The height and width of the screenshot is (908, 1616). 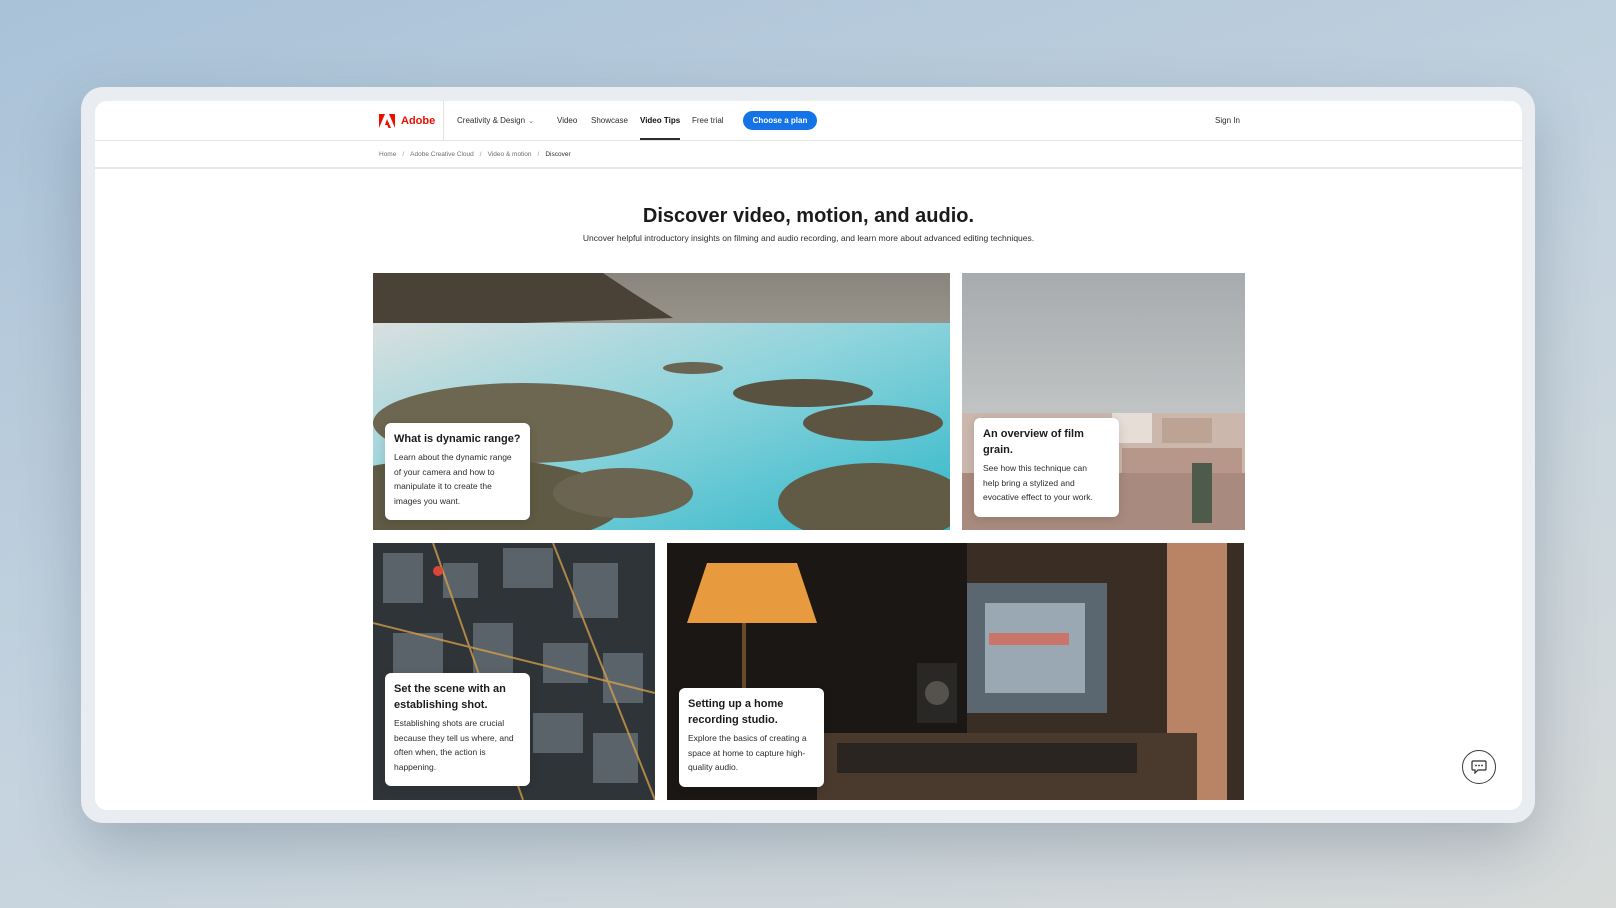 What do you see at coordinates (531, 121) in the screenshot?
I see `chevron-down-icon: ⌄` at bounding box center [531, 121].